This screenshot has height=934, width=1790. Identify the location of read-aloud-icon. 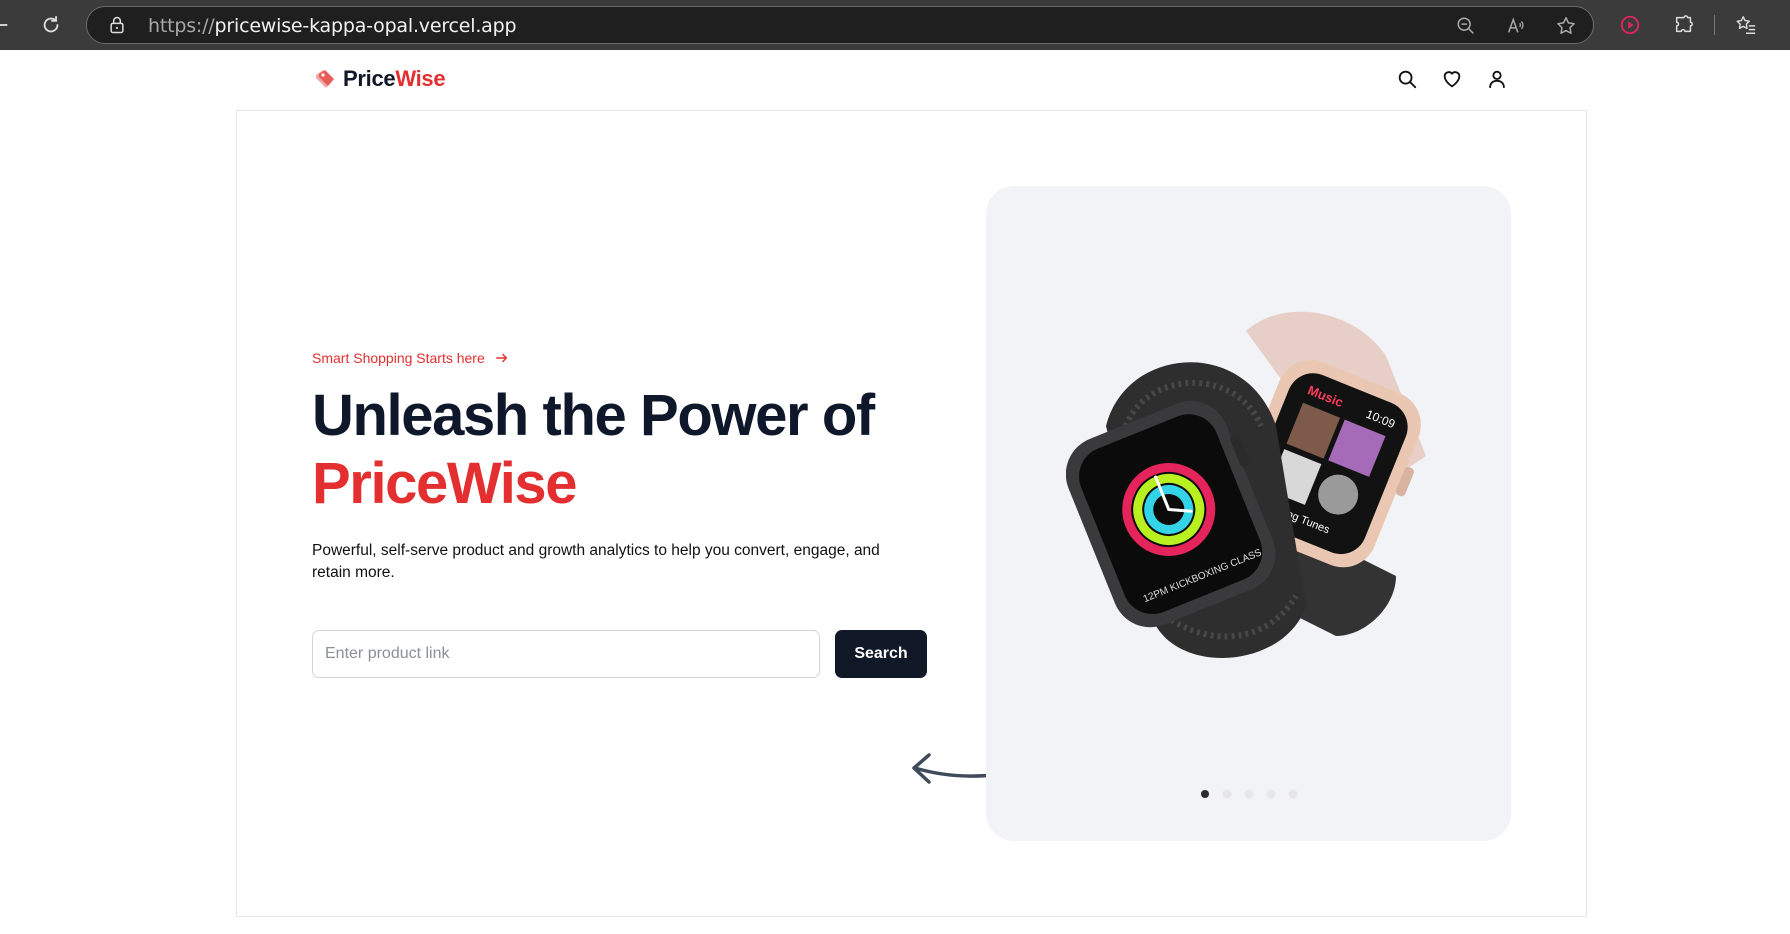
(1516, 26).